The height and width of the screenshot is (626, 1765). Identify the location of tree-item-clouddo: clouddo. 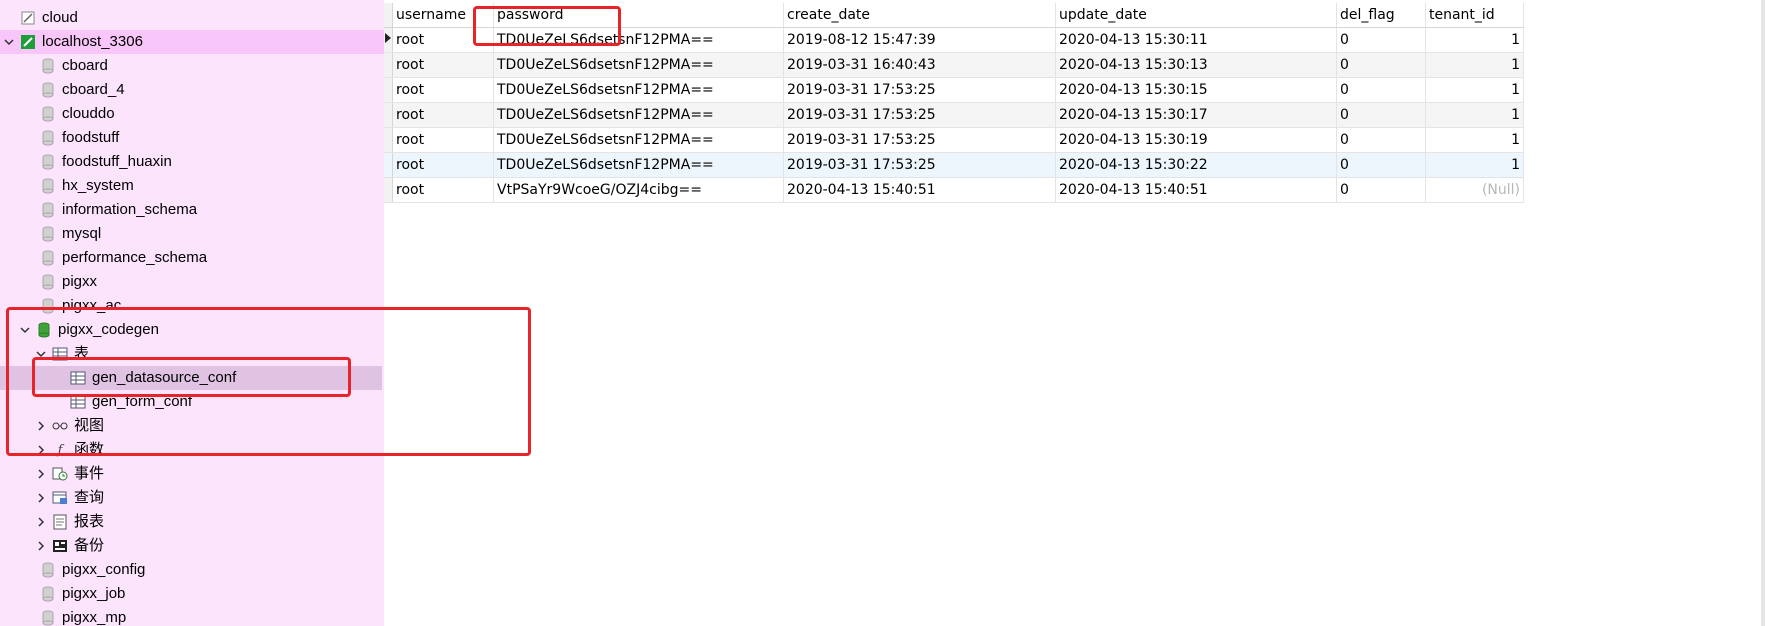
(192, 114).